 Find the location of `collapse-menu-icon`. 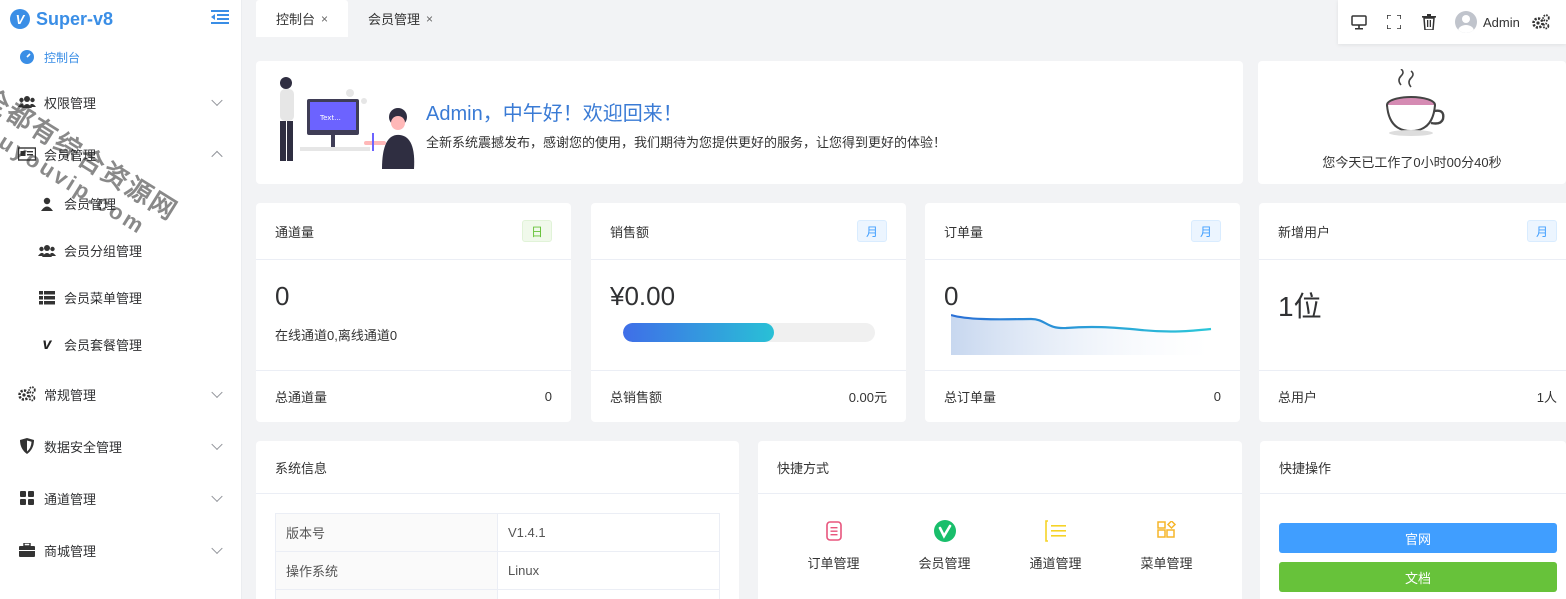

collapse-menu-icon is located at coordinates (220, 17).